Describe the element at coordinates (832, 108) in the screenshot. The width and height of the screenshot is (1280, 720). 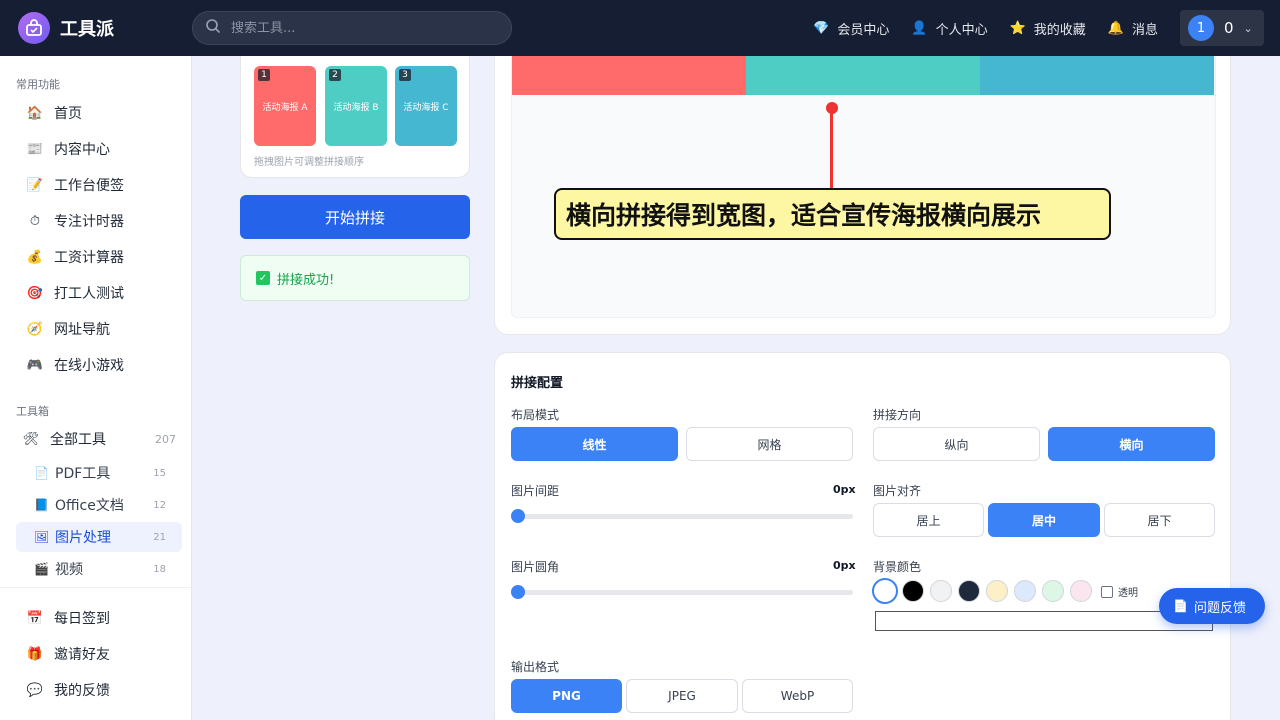
I see `annotation-pointer-dot` at that location.